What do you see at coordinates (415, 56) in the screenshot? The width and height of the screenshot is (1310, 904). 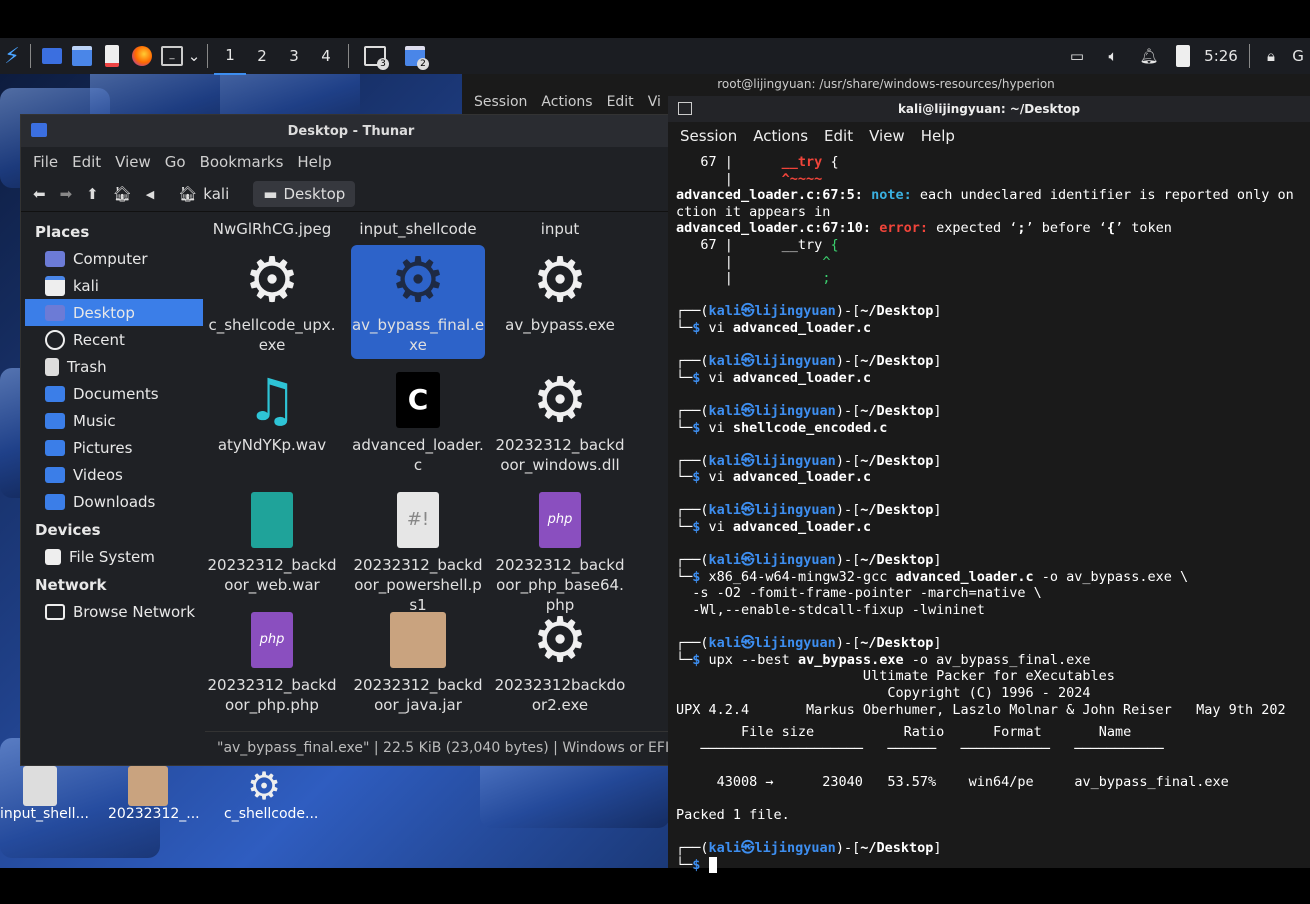 I see `taskbar-files-group: 2` at bounding box center [415, 56].